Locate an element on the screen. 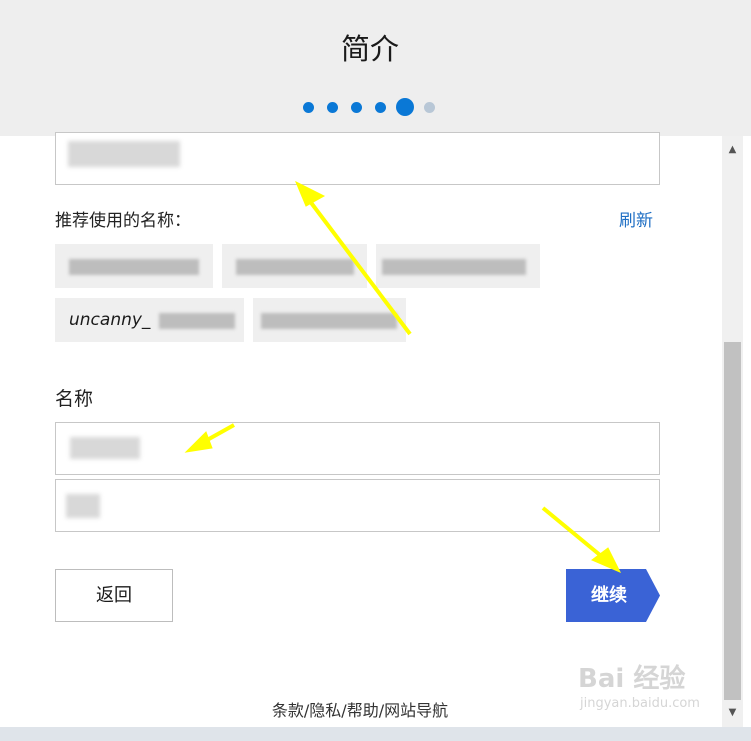 The height and width of the screenshot is (741, 751). suggested-names-label: 推荐使用的名称： is located at coordinates (123, 221).